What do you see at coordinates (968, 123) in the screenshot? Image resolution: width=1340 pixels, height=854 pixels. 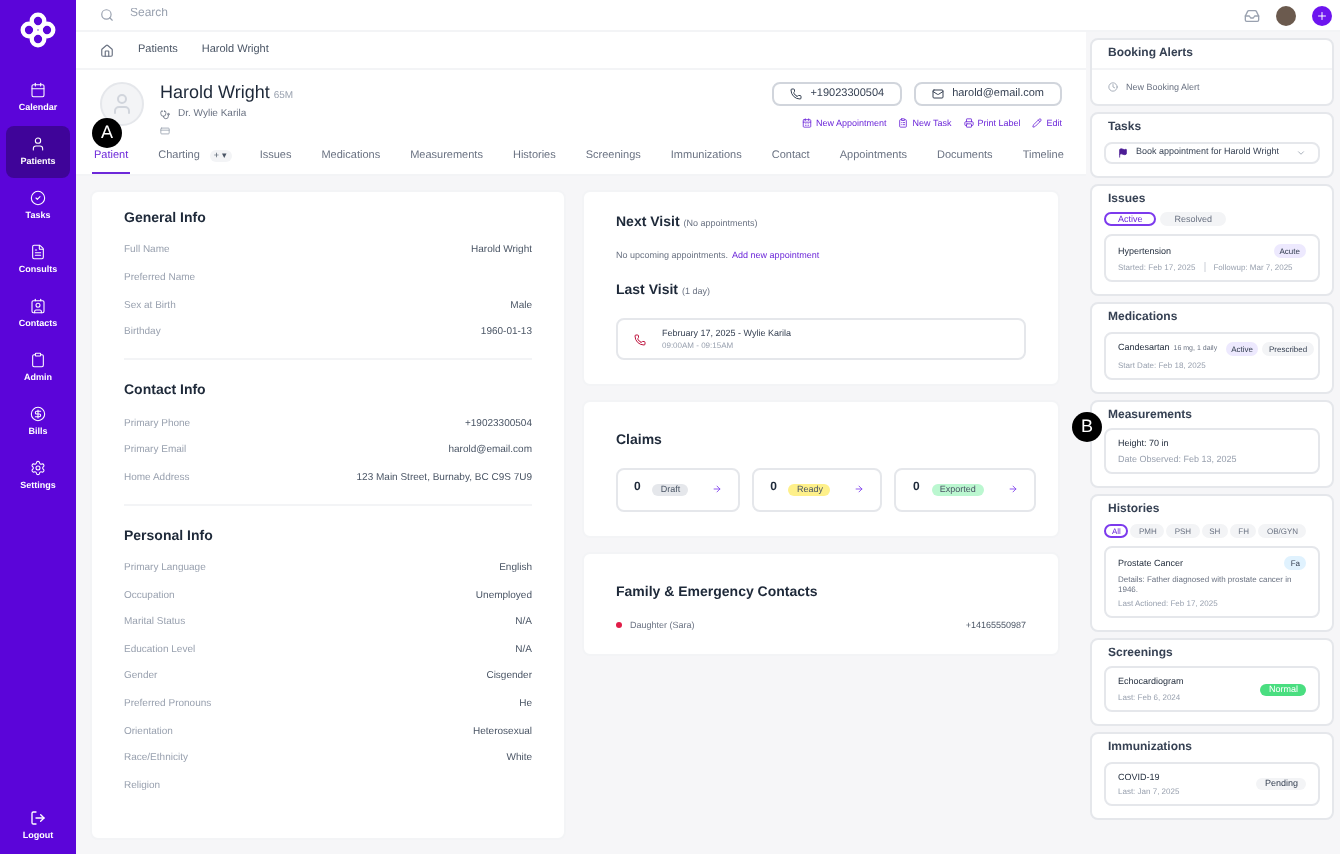 I see `printer-icon` at bounding box center [968, 123].